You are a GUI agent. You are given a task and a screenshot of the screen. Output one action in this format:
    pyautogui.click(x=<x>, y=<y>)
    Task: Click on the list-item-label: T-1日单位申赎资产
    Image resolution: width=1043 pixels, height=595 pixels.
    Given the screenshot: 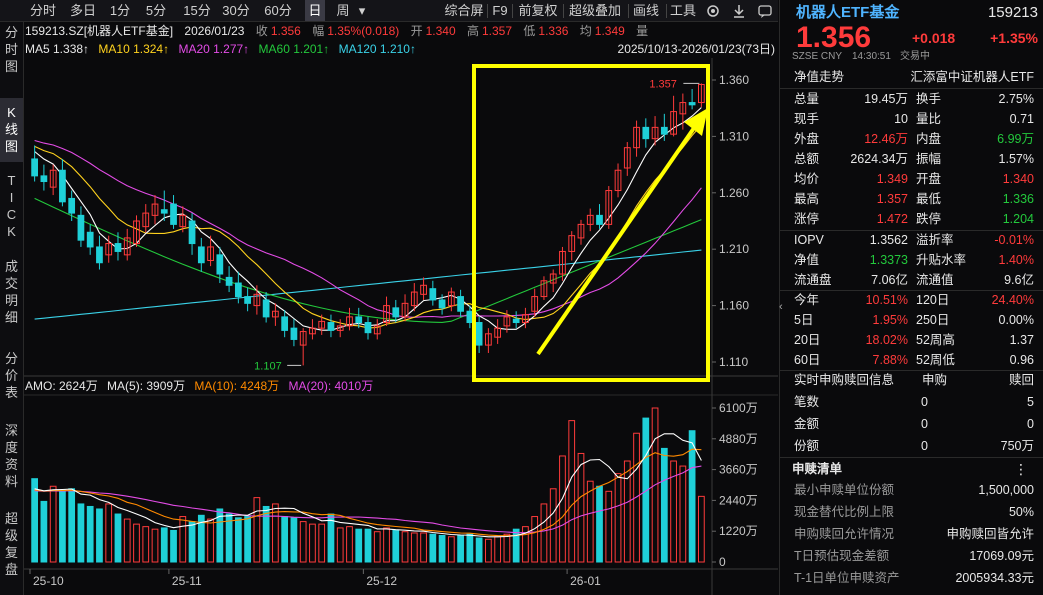 What is the action you would take?
    pyautogui.click(x=847, y=578)
    